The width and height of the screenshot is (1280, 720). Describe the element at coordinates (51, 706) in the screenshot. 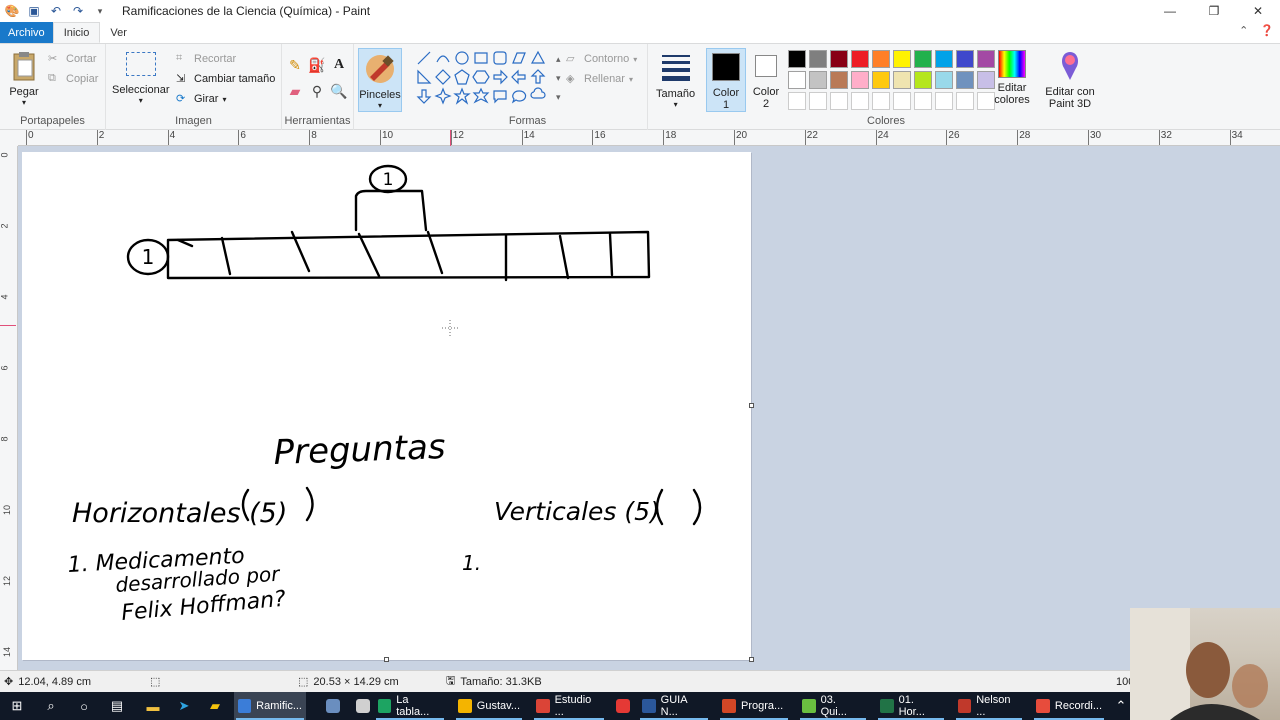

I see `search-icon: ⌕` at that location.